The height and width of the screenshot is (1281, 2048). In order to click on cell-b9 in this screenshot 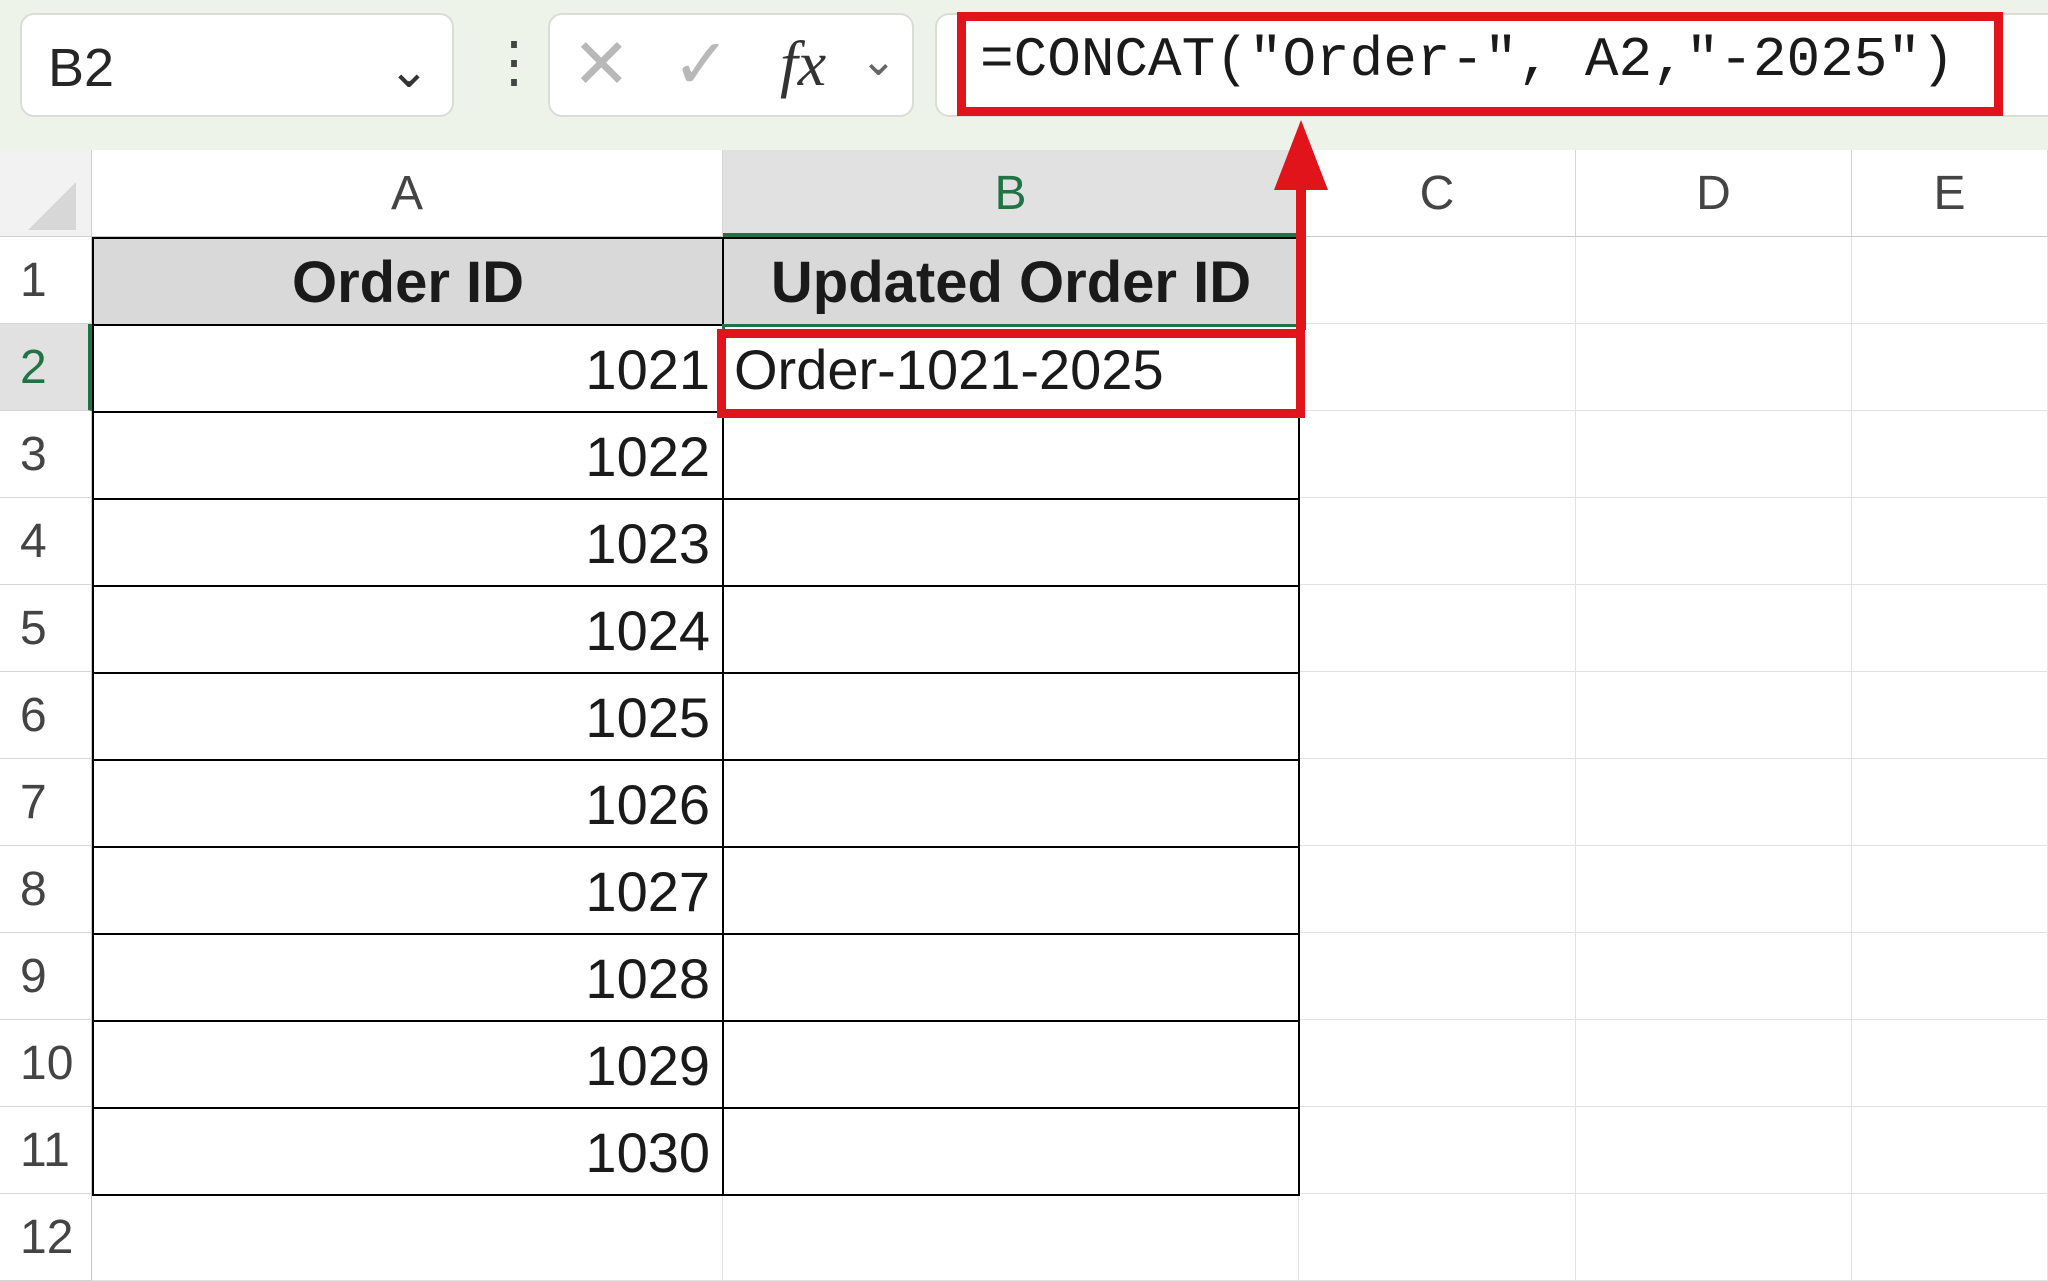, I will do `click(1011, 977)`.